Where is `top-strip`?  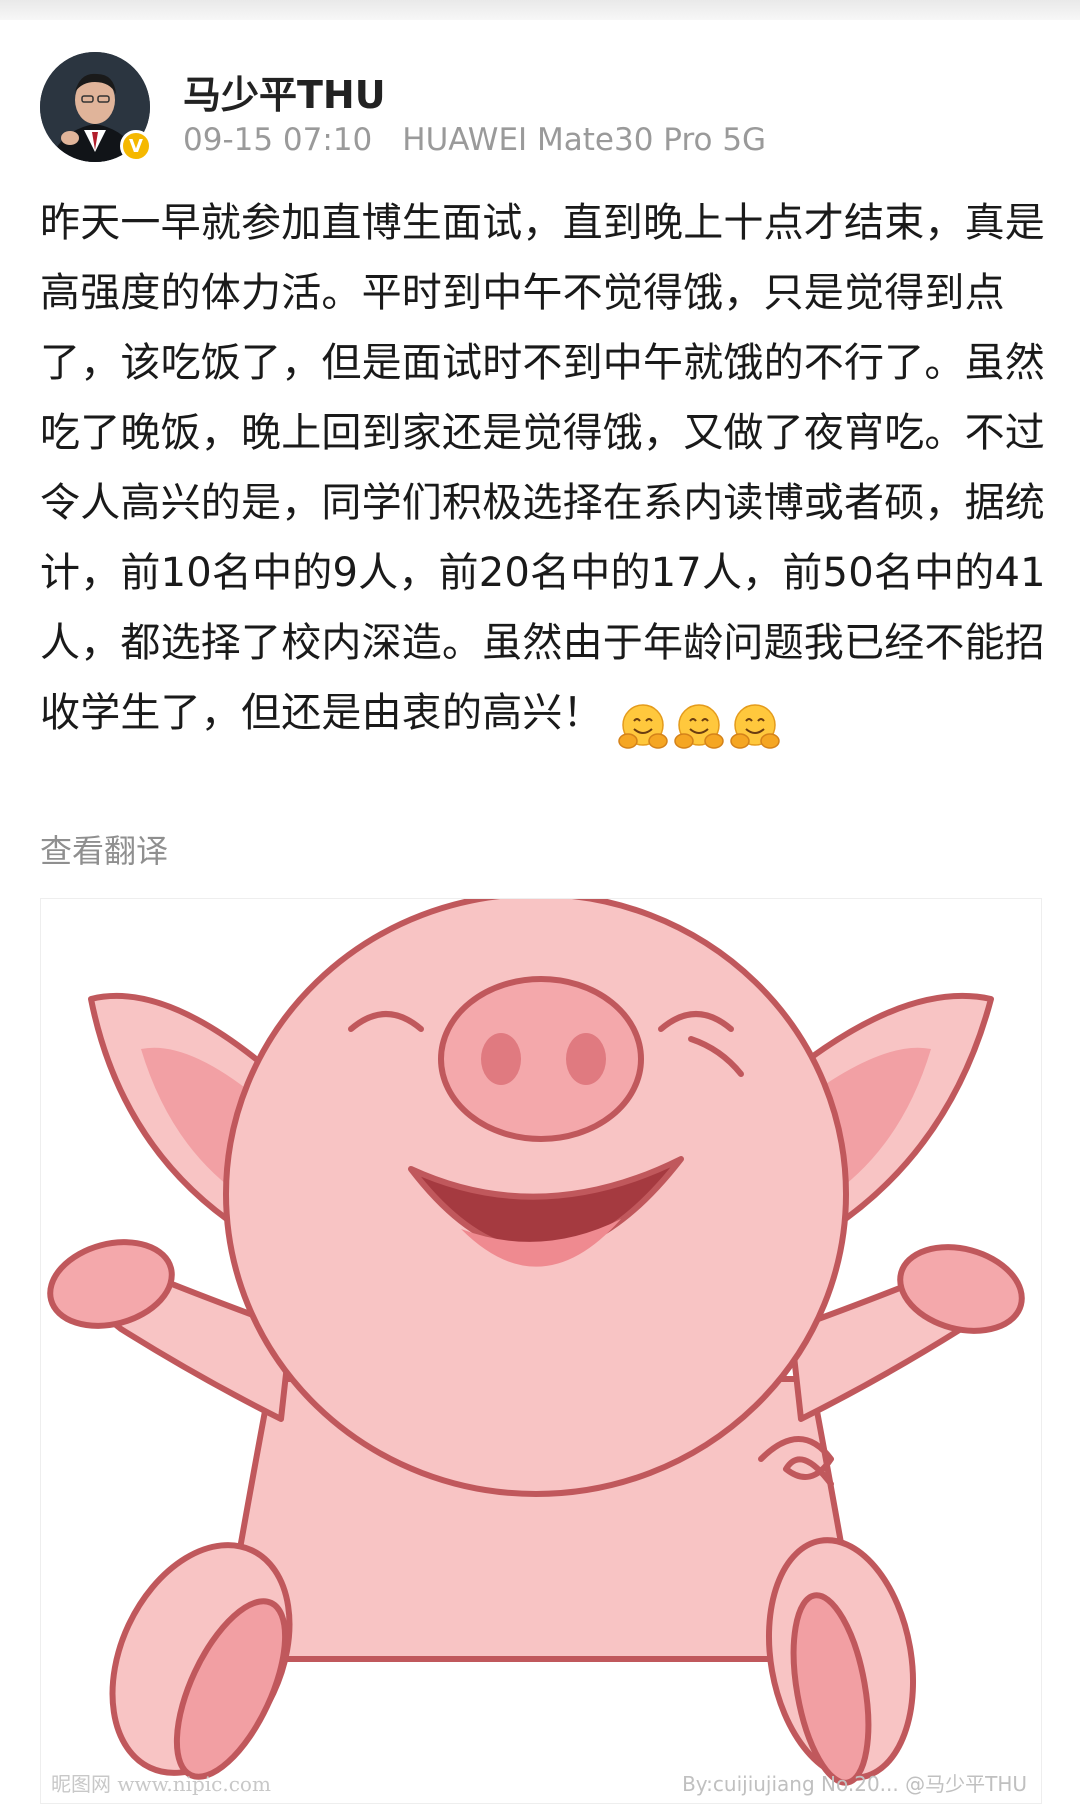 top-strip is located at coordinates (540, 10).